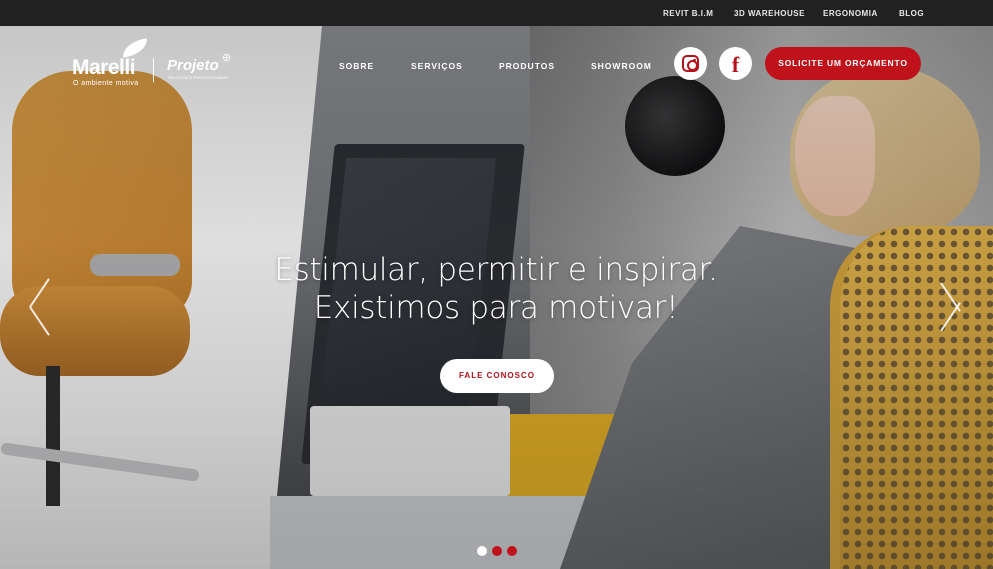  I want to click on contact-button: FALE CONOSCO, so click(497, 376).